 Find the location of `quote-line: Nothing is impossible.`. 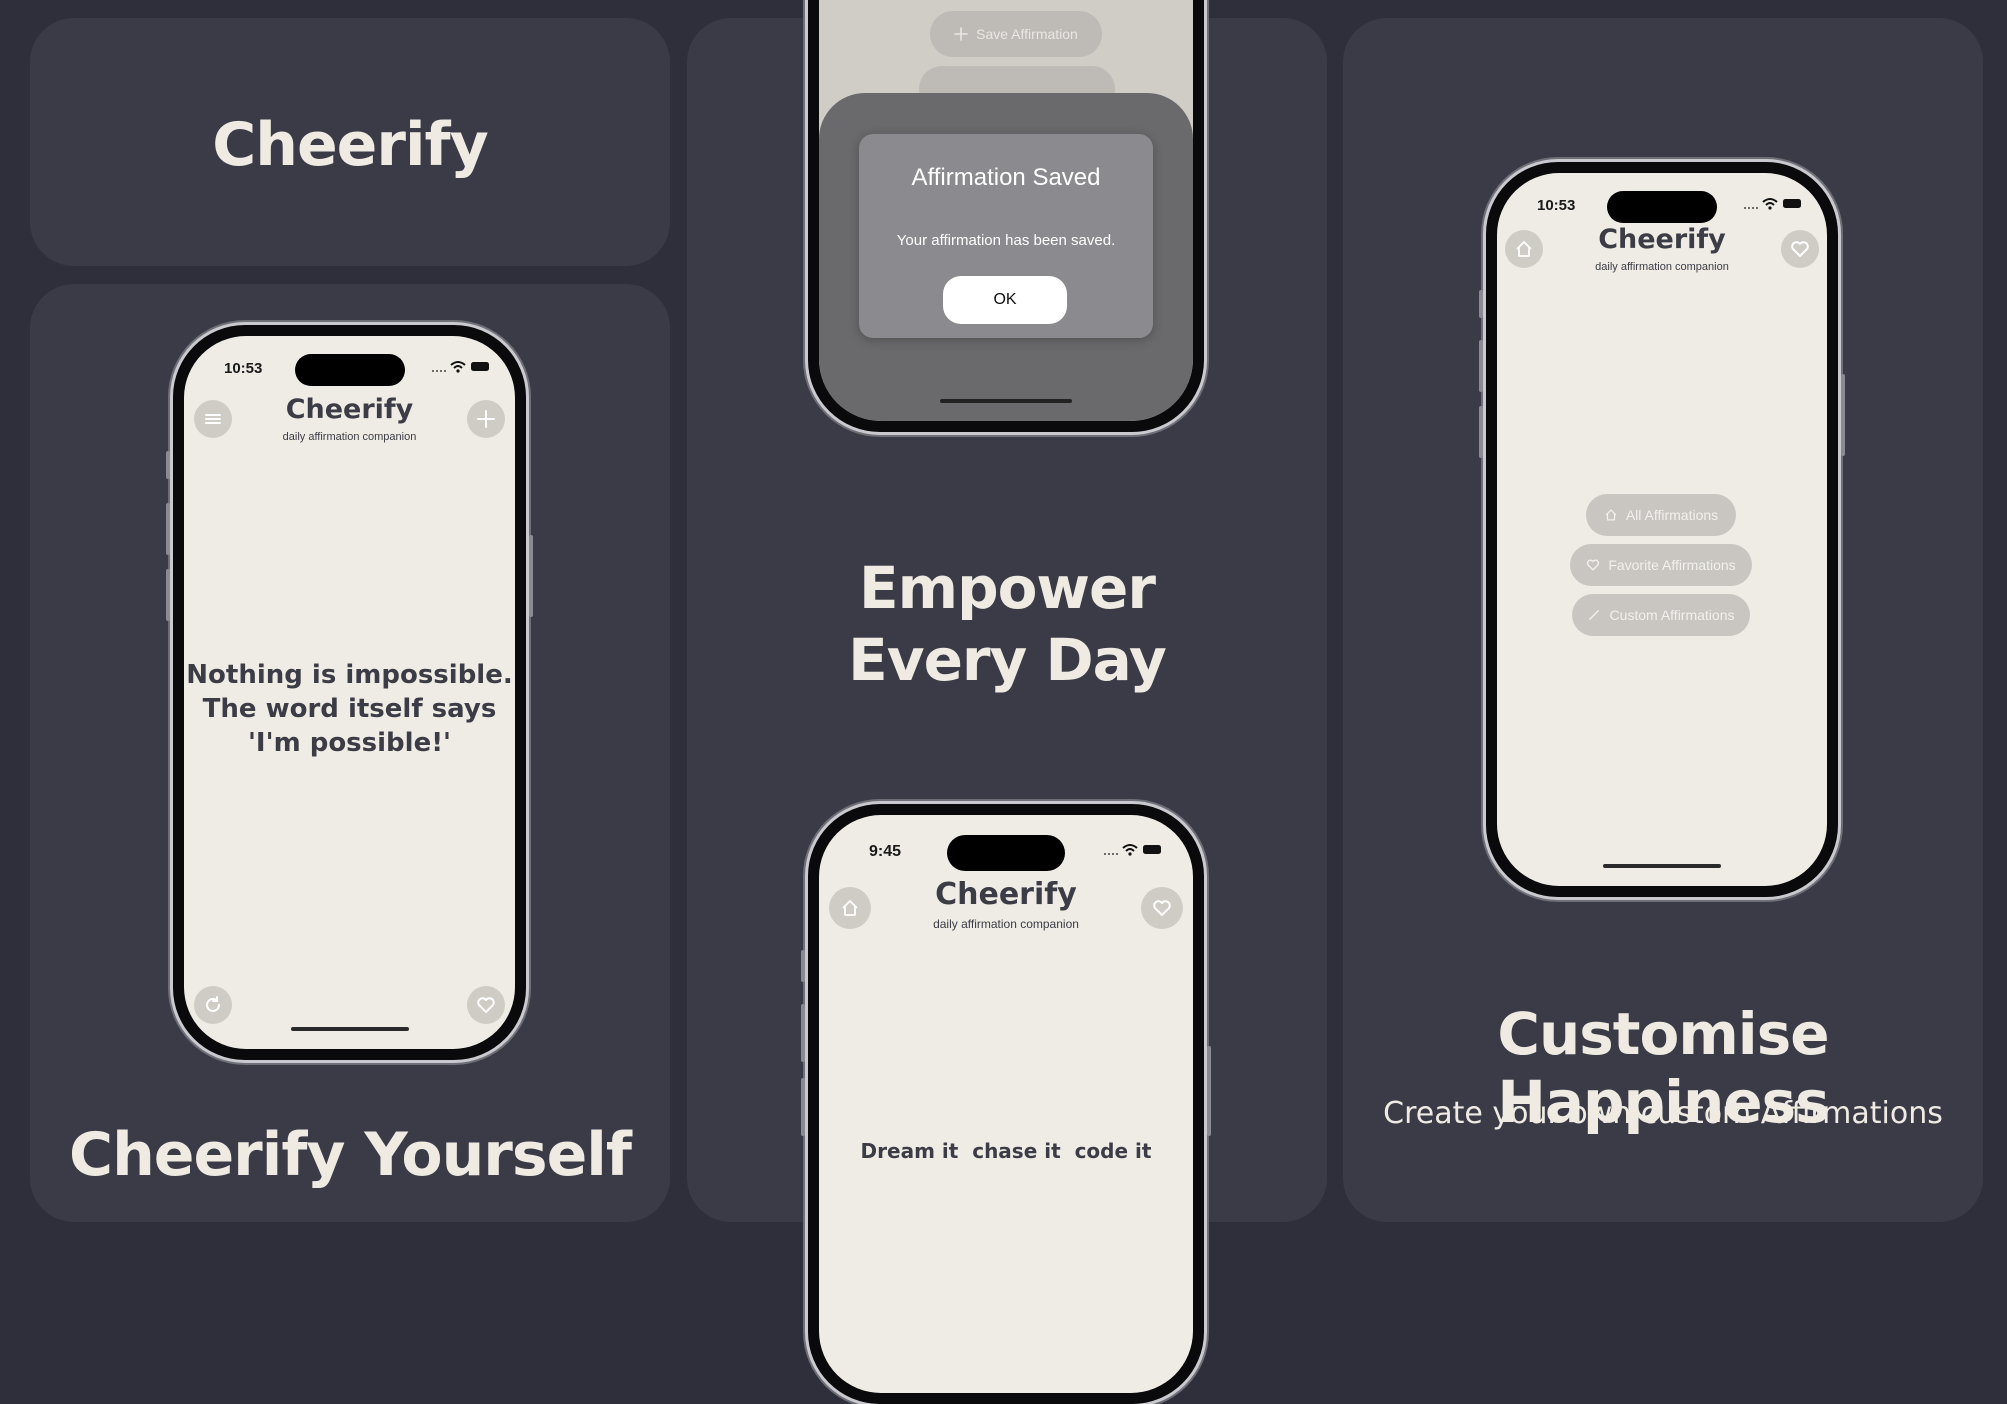

quote-line: Nothing is impossible. is located at coordinates (349, 675).